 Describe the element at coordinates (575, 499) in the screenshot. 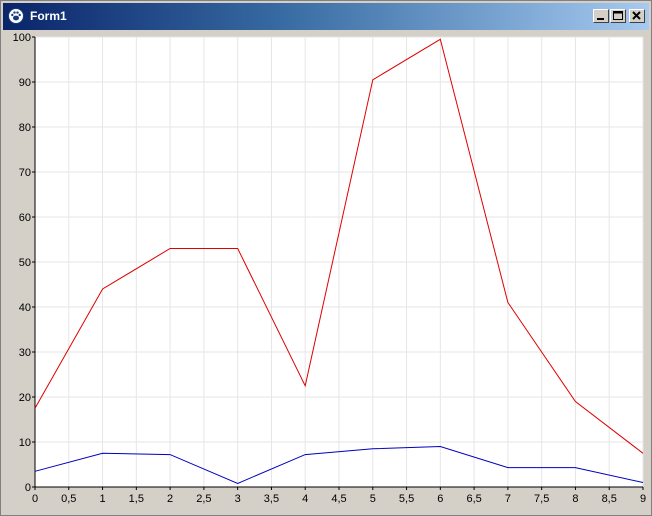

I see `x-tick-label: 8` at that location.